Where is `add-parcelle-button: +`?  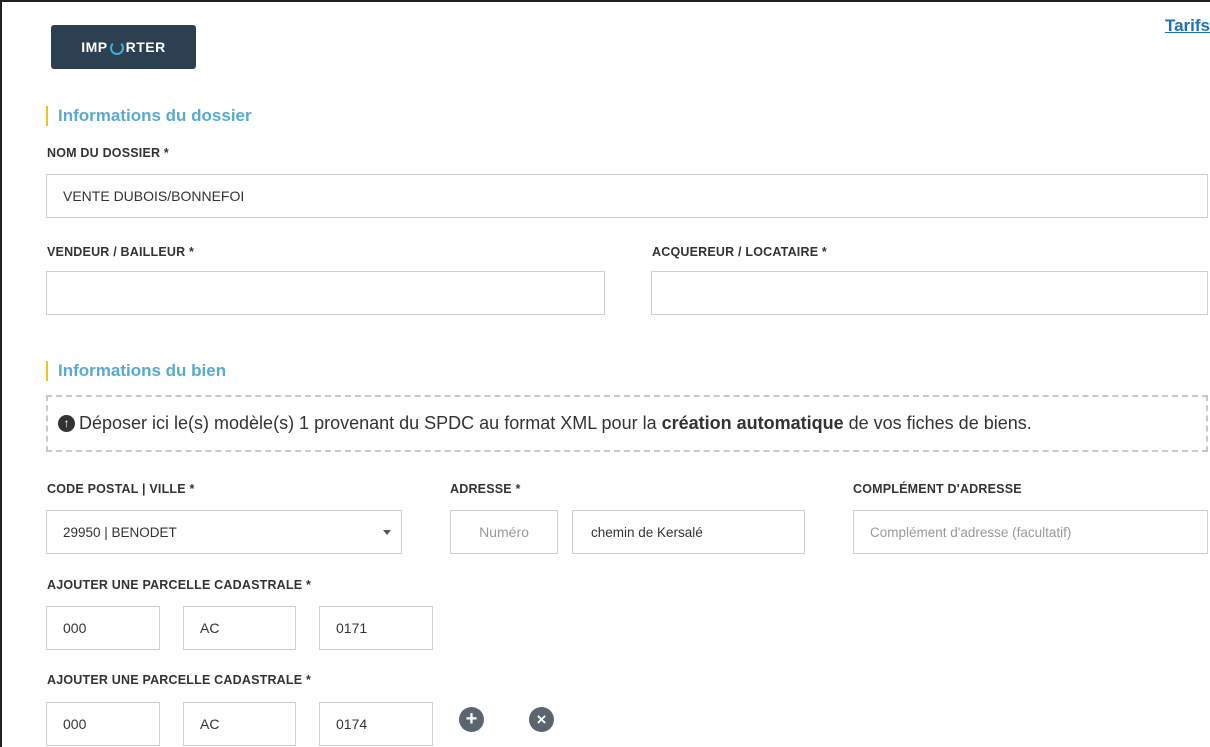 add-parcelle-button: + is located at coordinates (471, 719).